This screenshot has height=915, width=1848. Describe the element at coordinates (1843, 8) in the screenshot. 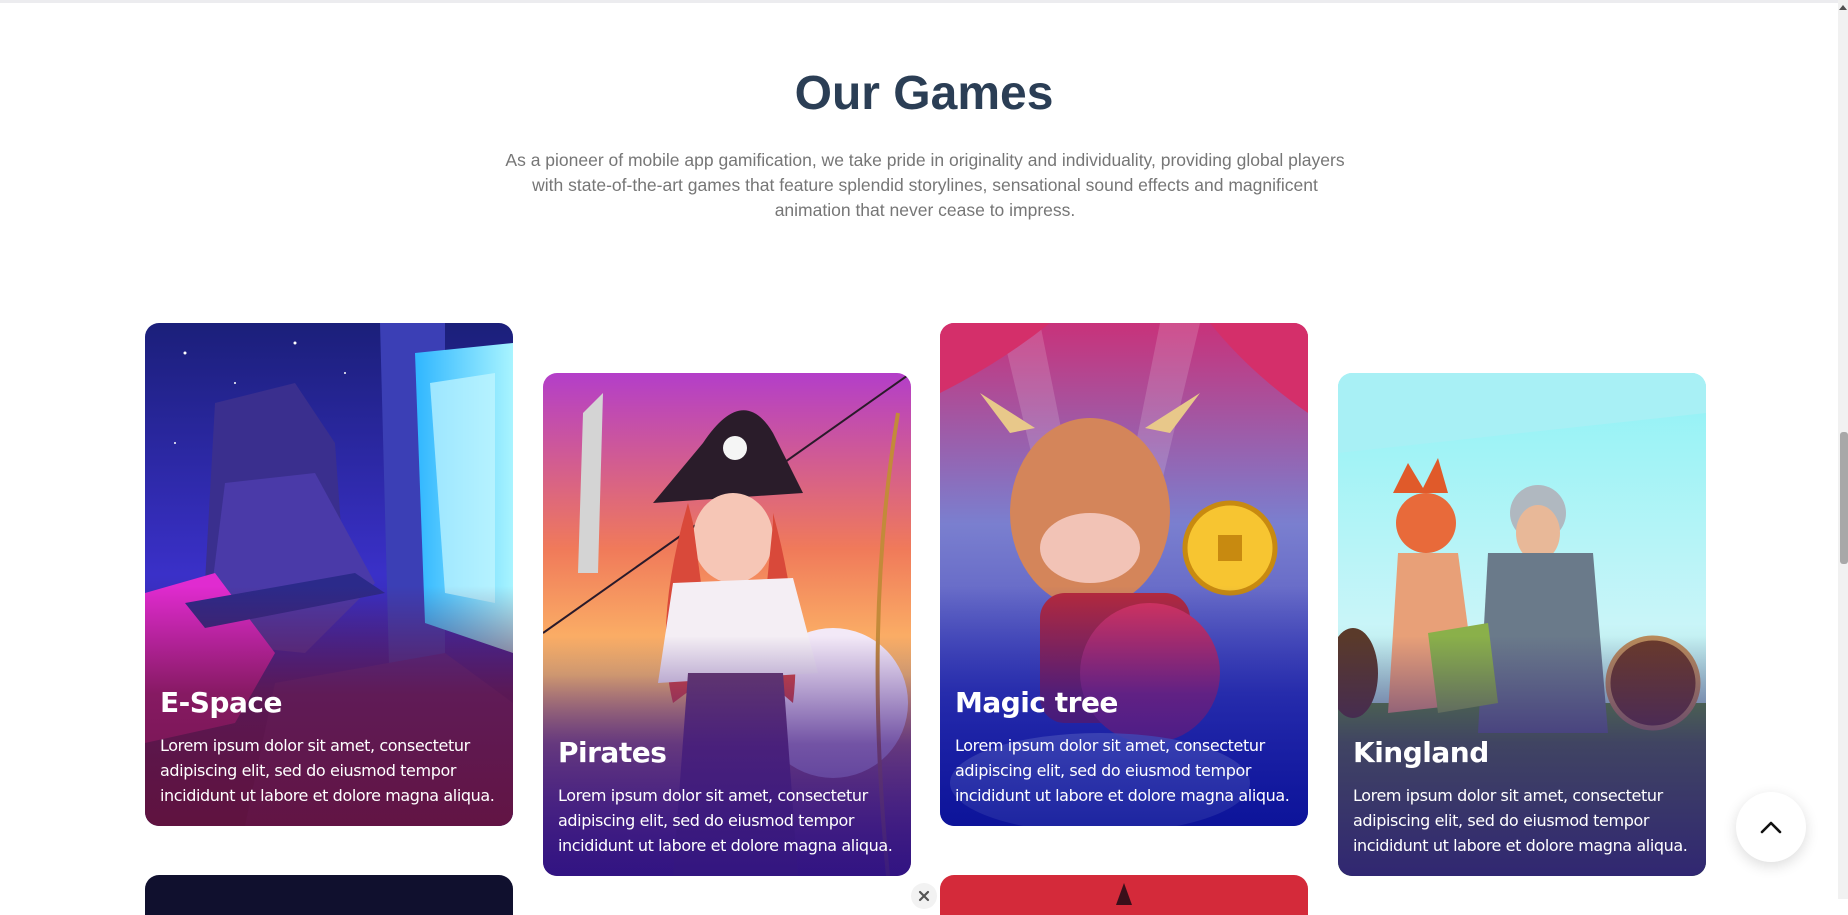

I see `scroll-up-arrow-icon` at that location.